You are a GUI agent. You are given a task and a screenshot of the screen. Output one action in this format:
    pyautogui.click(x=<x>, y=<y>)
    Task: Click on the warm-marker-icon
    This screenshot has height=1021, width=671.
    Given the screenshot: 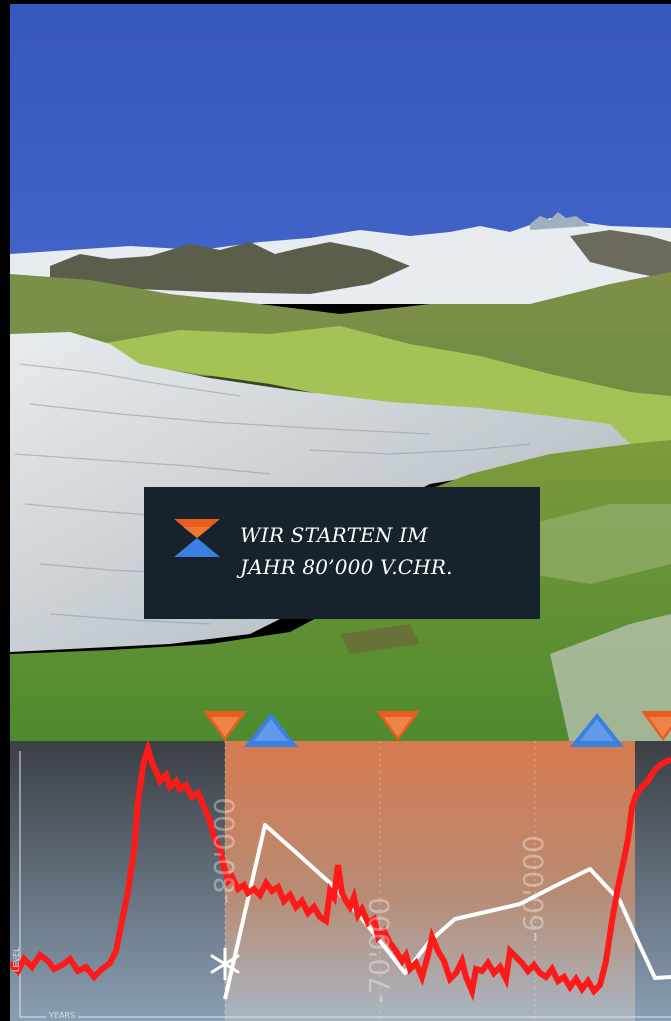 What is the action you would take?
    pyautogui.click(x=225, y=728)
    